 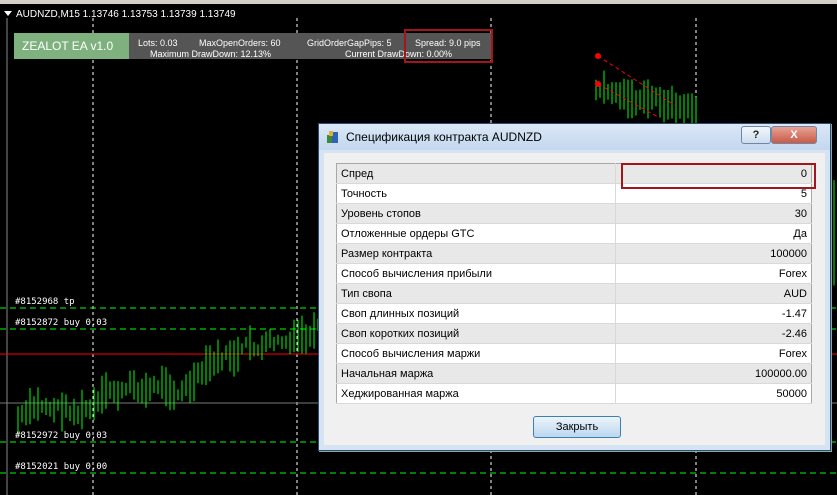 I want to click on ea-name-label: ZEALOT EA v1.0, so click(x=71, y=46).